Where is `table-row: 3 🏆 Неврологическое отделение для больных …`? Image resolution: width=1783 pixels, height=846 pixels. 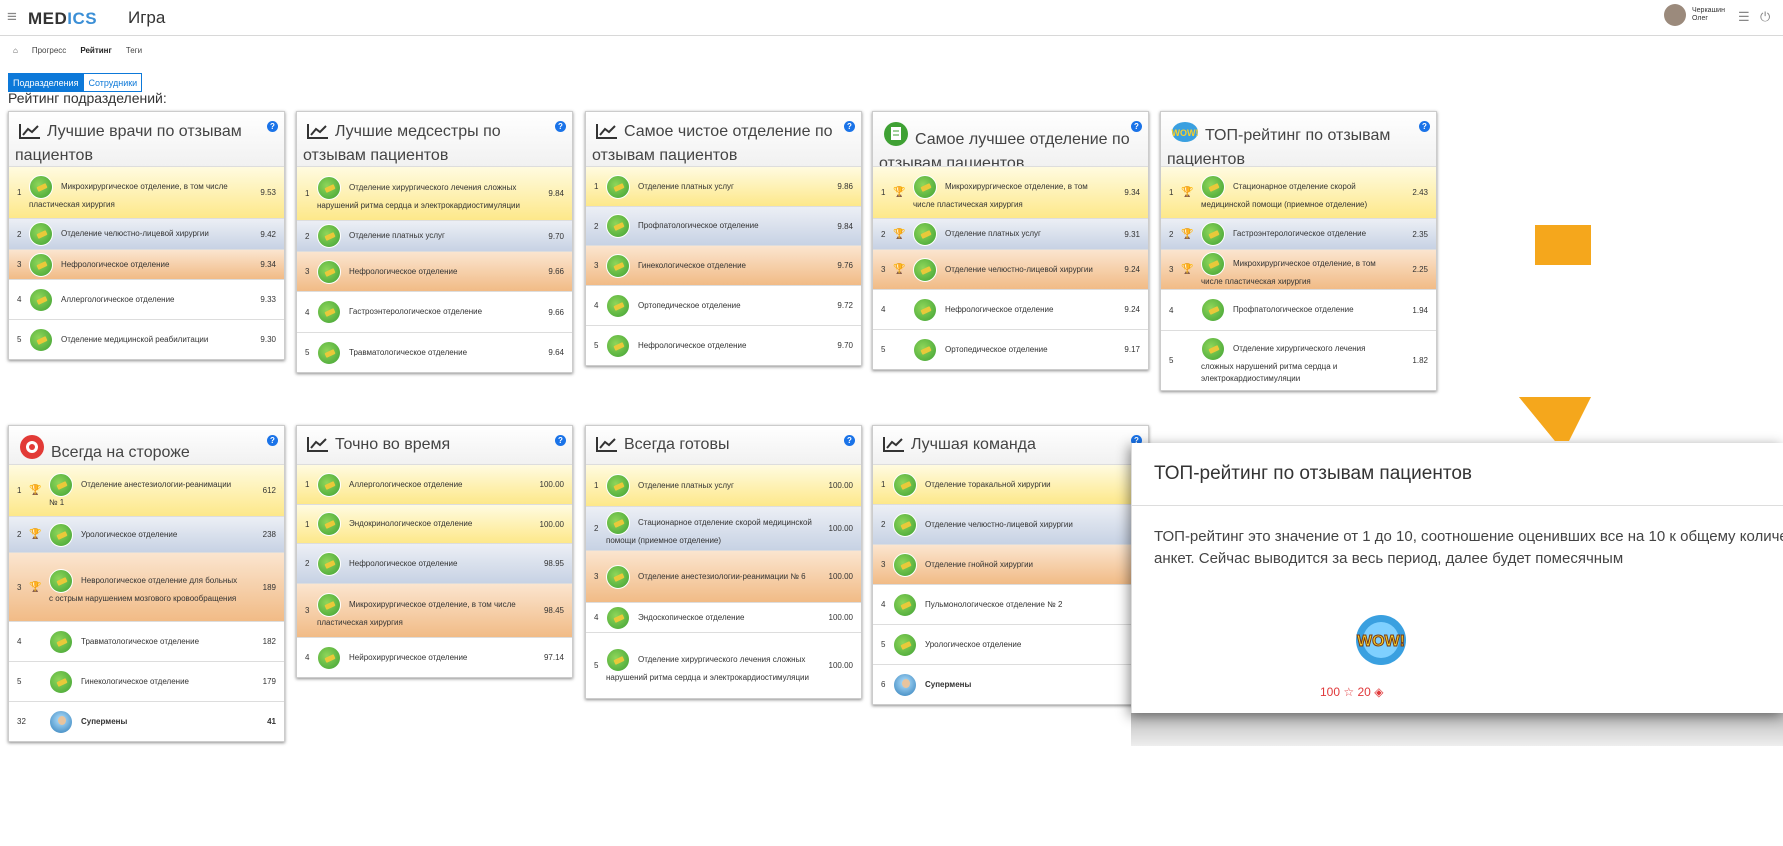 table-row: 3 🏆 Неврологическое отделение для больных … is located at coordinates (146, 586).